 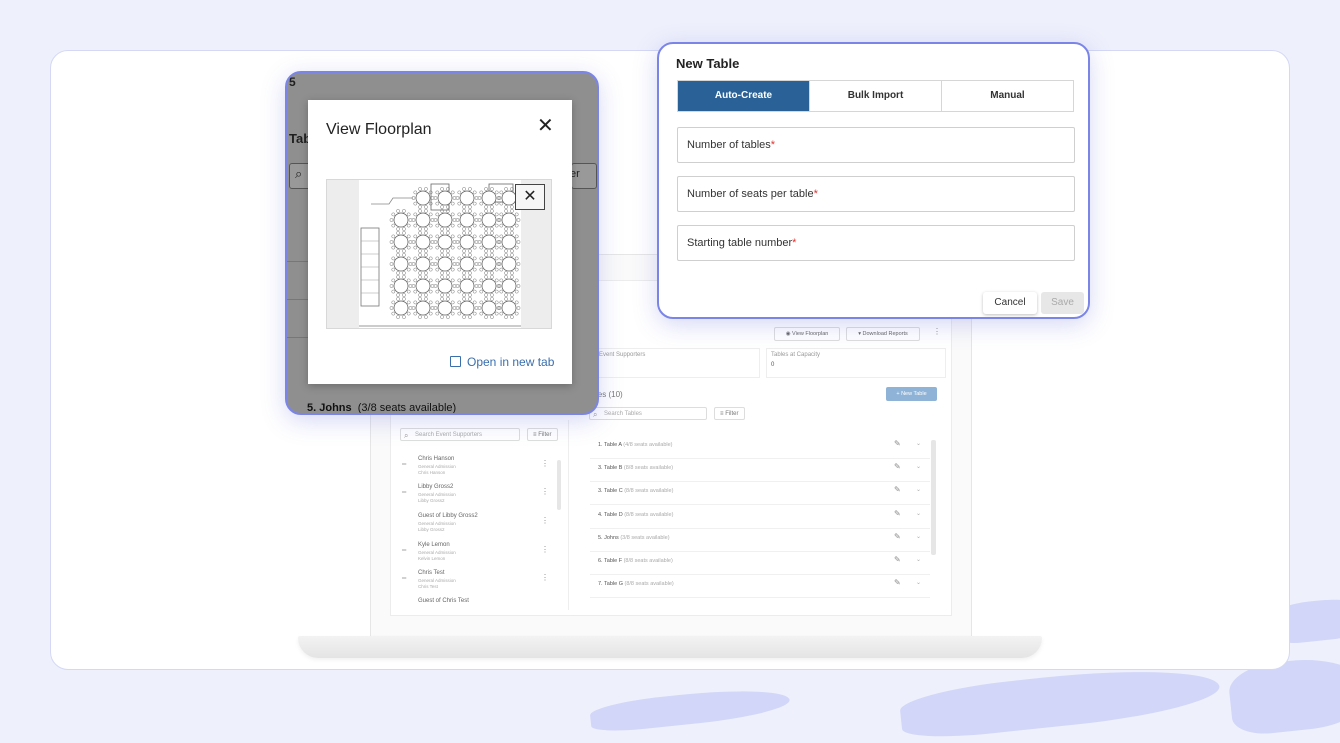 What do you see at coordinates (678, 363) in the screenshot?
I see `stat-card-supporters: Event Supporters` at bounding box center [678, 363].